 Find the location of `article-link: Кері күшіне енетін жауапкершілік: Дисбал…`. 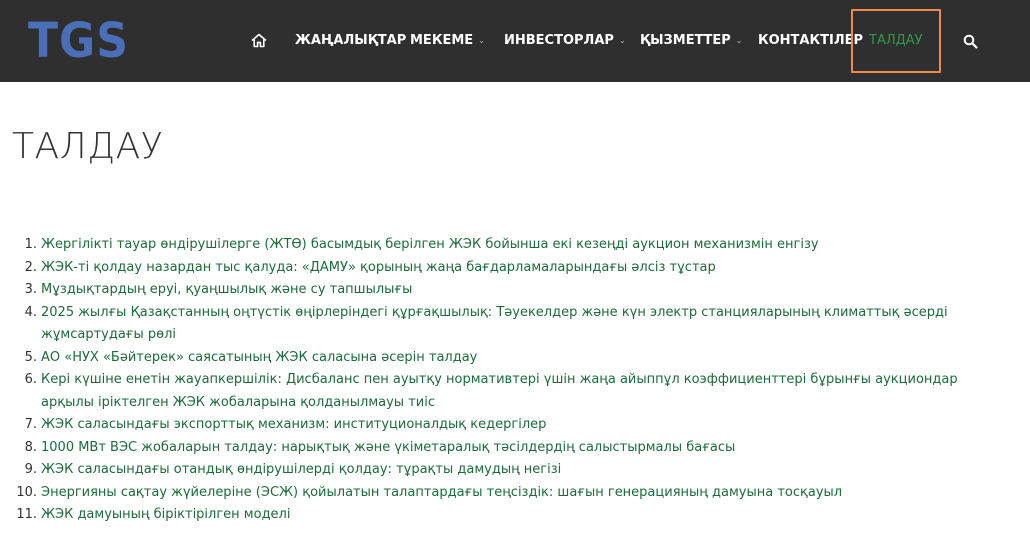

article-link: Кері күшіне енетін жауапкершілік: Дисбал… is located at coordinates (499, 391).